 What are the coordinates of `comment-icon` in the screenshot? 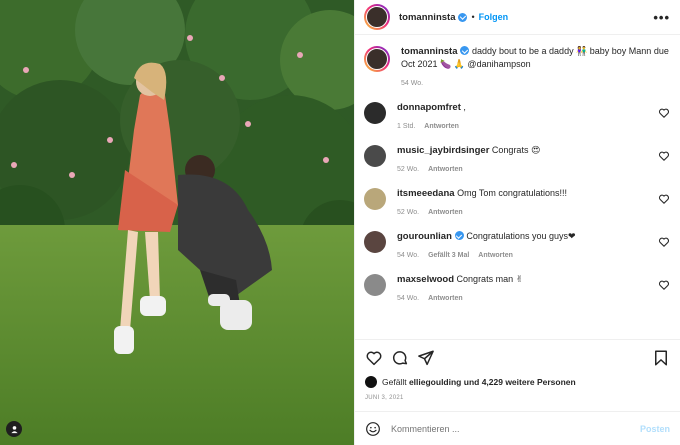 It's located at (400, 358).